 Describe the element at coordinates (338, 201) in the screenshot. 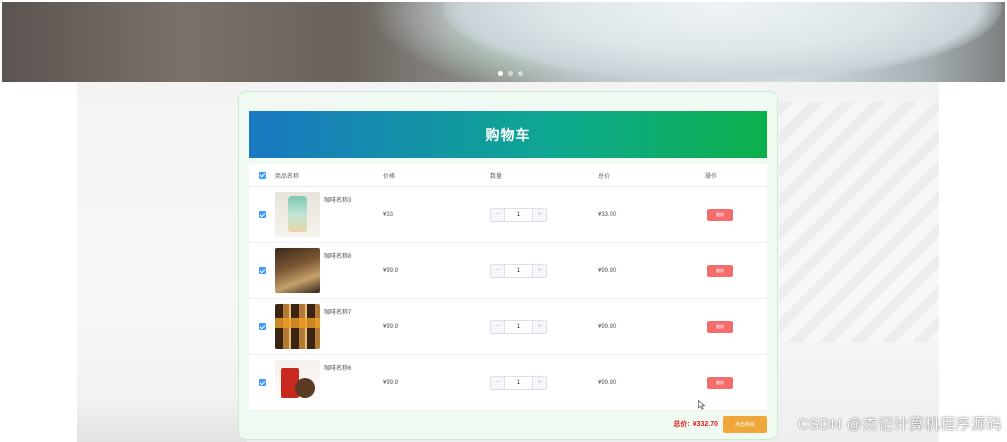

I see `product-name: 咖啡名称3` at that location.